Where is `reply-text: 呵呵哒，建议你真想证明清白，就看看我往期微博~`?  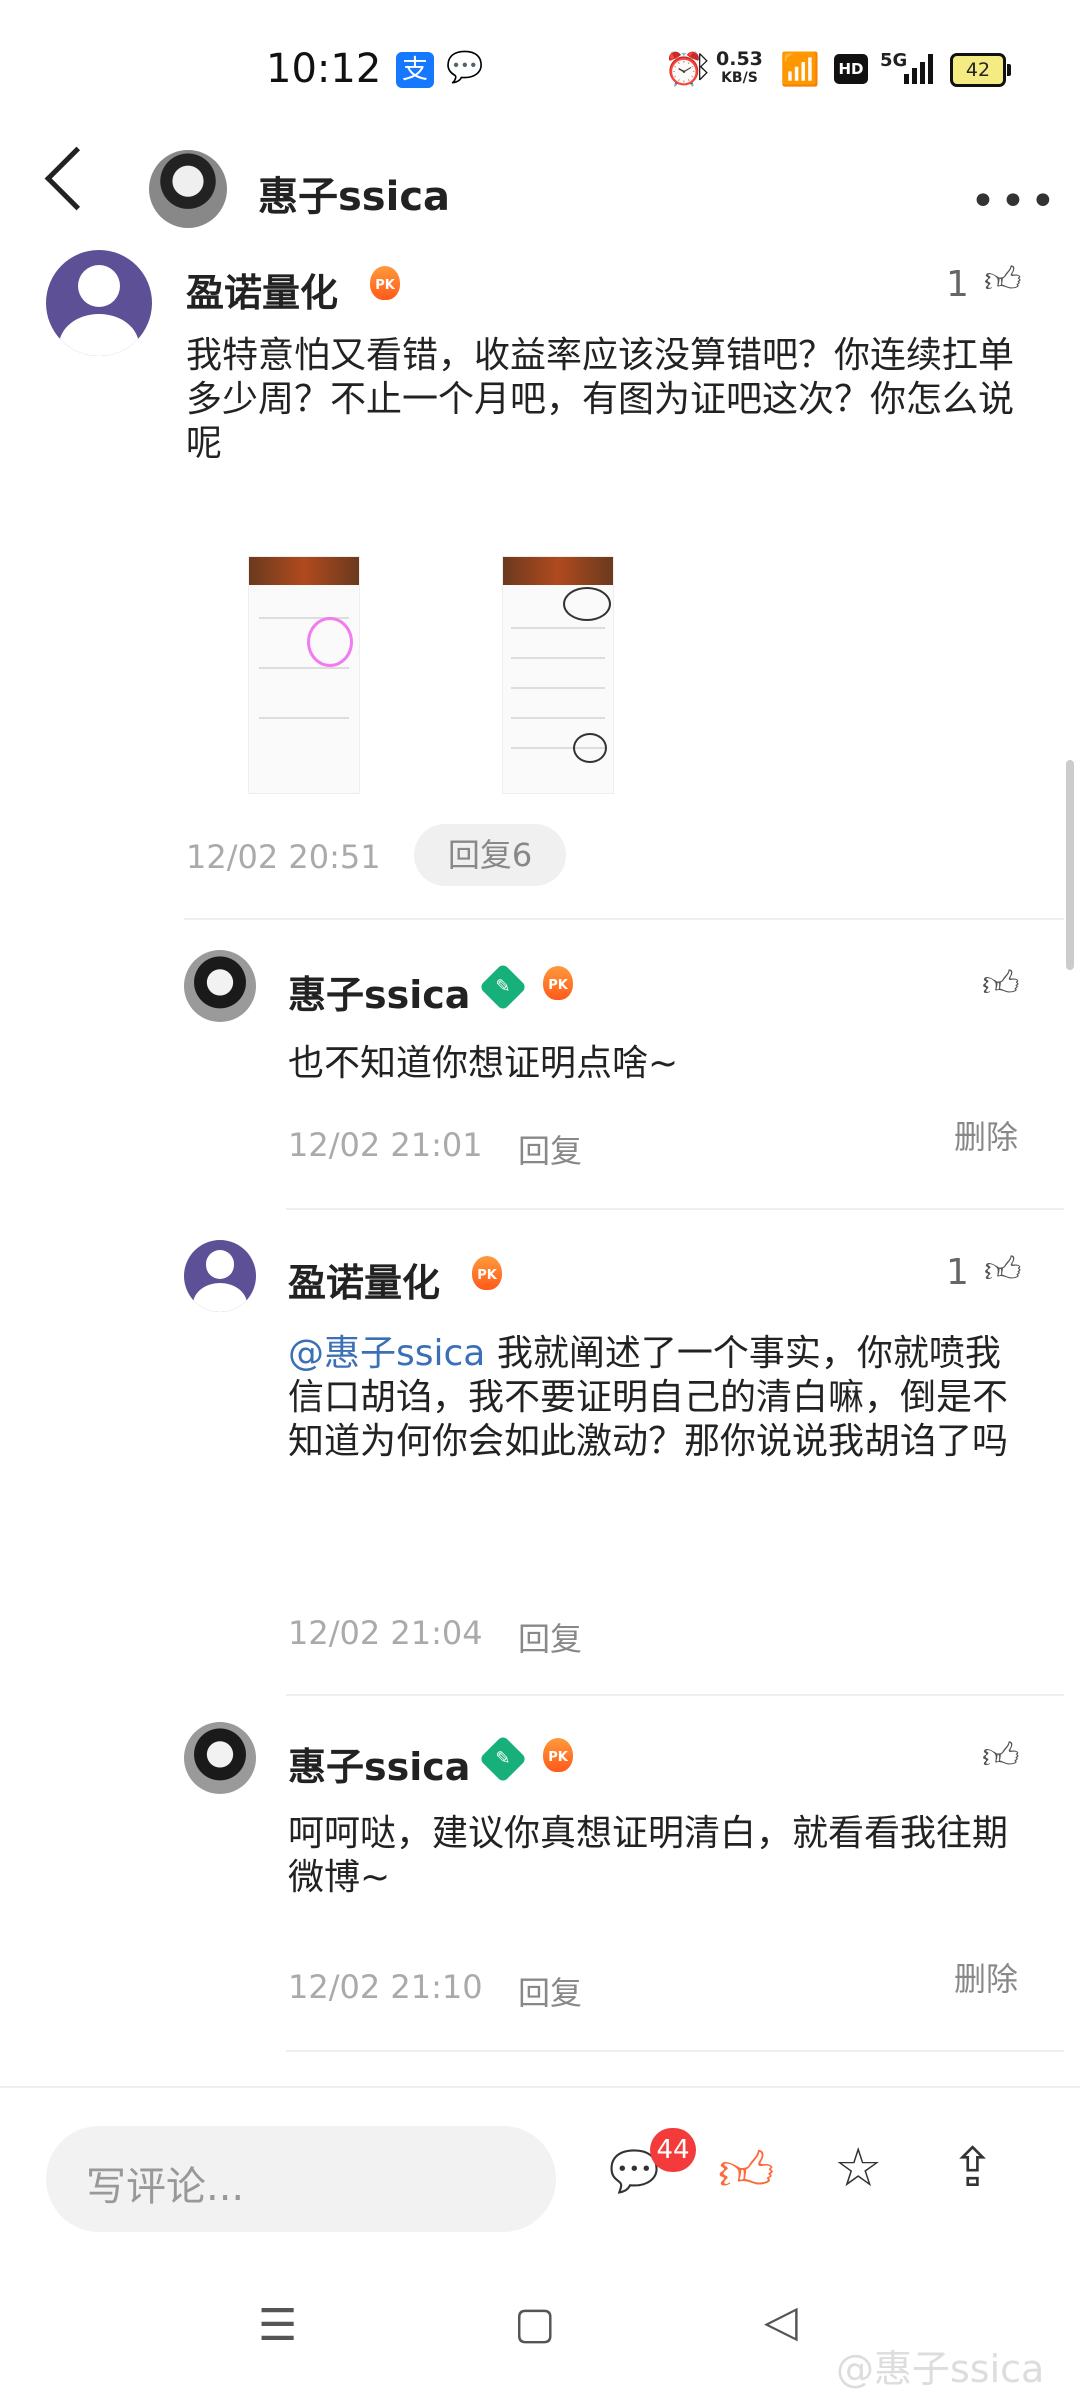
reply-text: 呵呵哒，建议你真想证明清白，就看看我往期微博~ is located at coordinates (648, 1855).